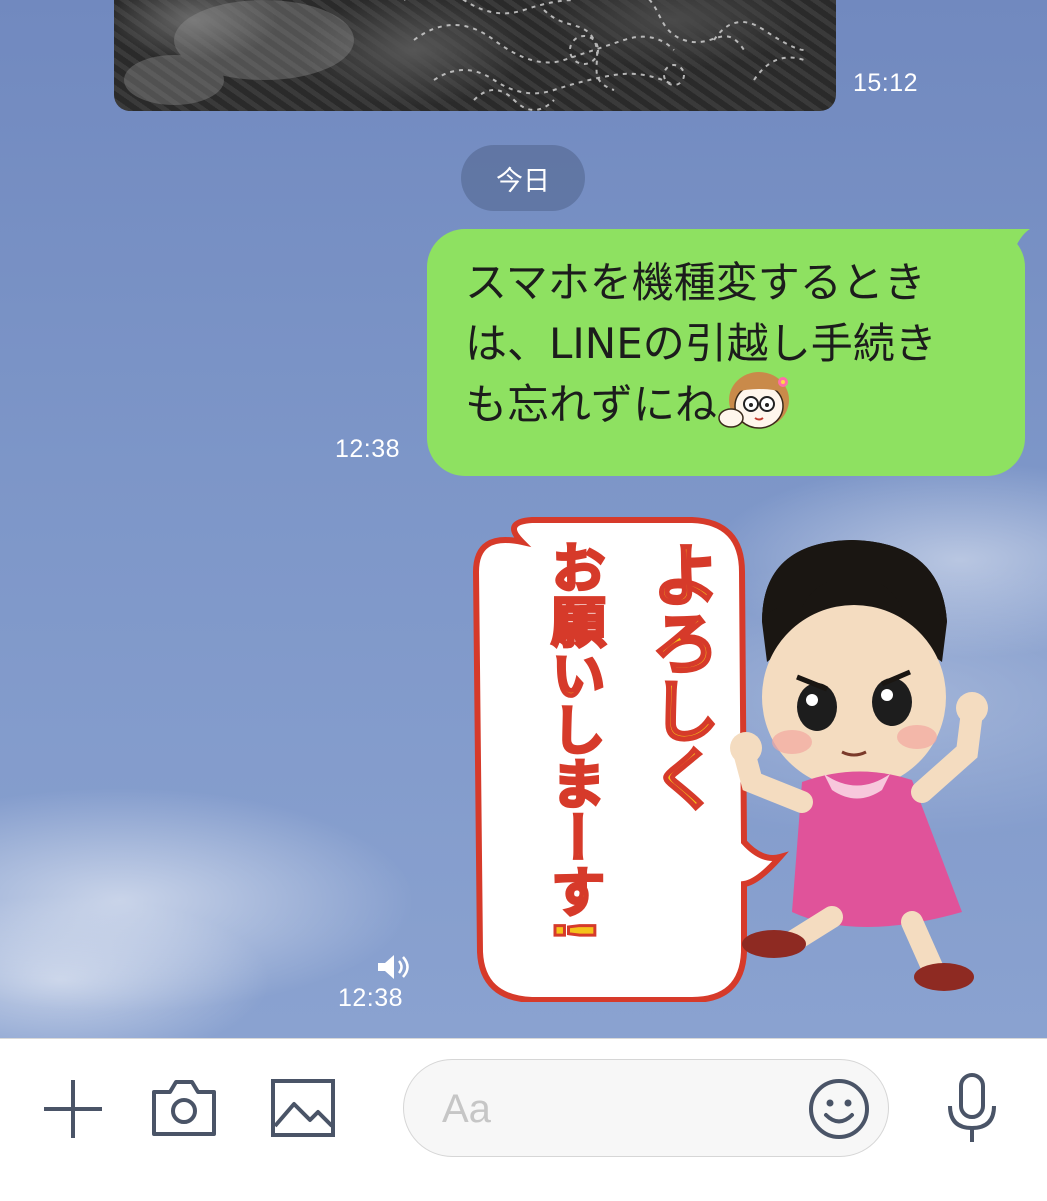 The height and width of the screenshot is (1201, 1047). What do you see at coordinates (184, 1108) in the screenshot?
I see `camera-icon` at bounding box center [184, 1108].